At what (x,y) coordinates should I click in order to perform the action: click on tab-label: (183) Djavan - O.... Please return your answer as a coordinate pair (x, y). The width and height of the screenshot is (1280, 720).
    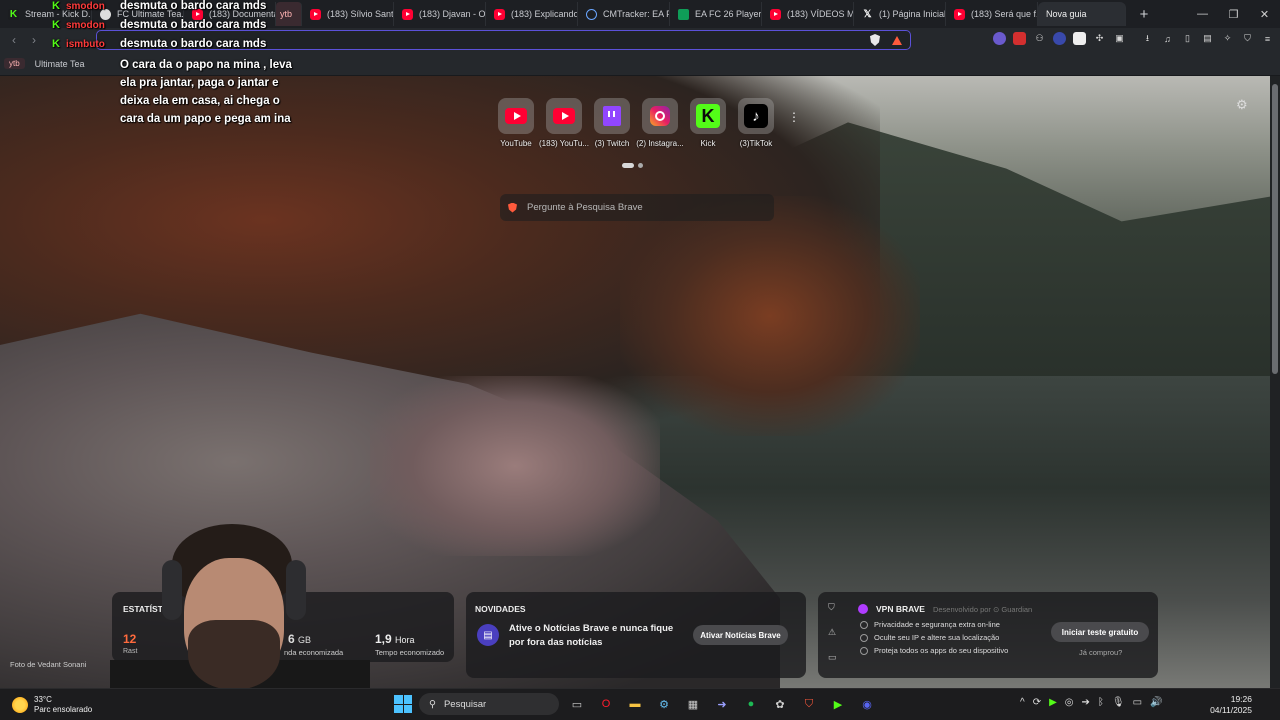
    Looking at the image, I should click on (452, 14).